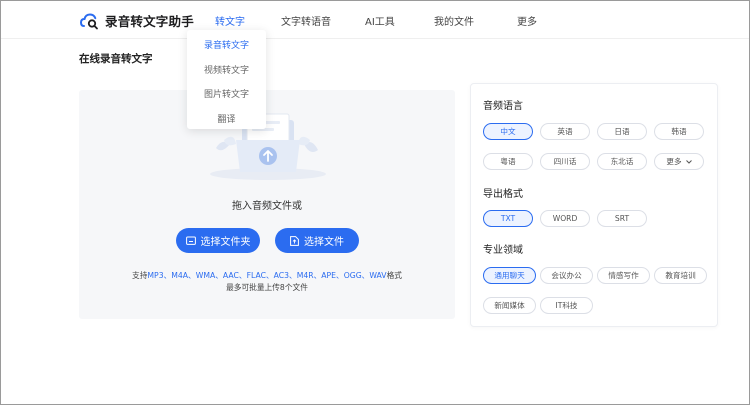 This screenshot has width=750, height=405. I want to click on chevron-down-icon, so click(688, 161).